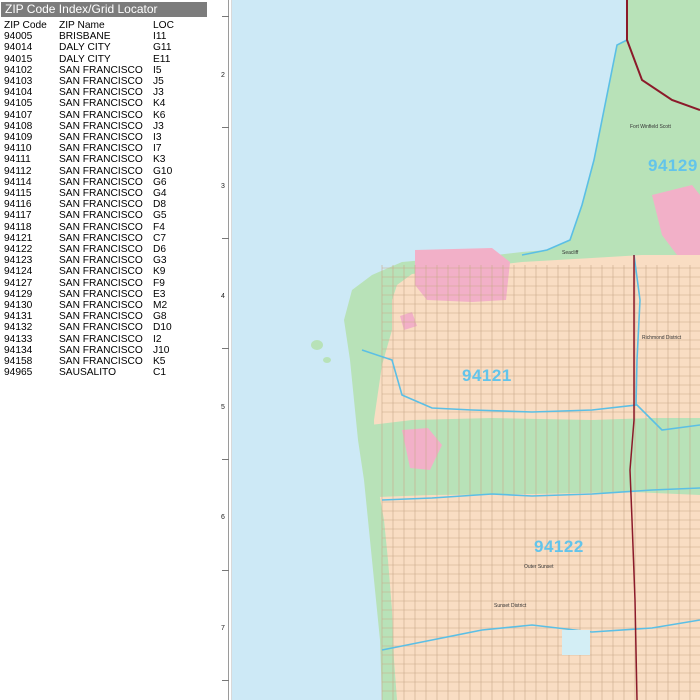 This screenshot has height=700, width=700. I want to click on header-loc: LOC, so click(163, 25).